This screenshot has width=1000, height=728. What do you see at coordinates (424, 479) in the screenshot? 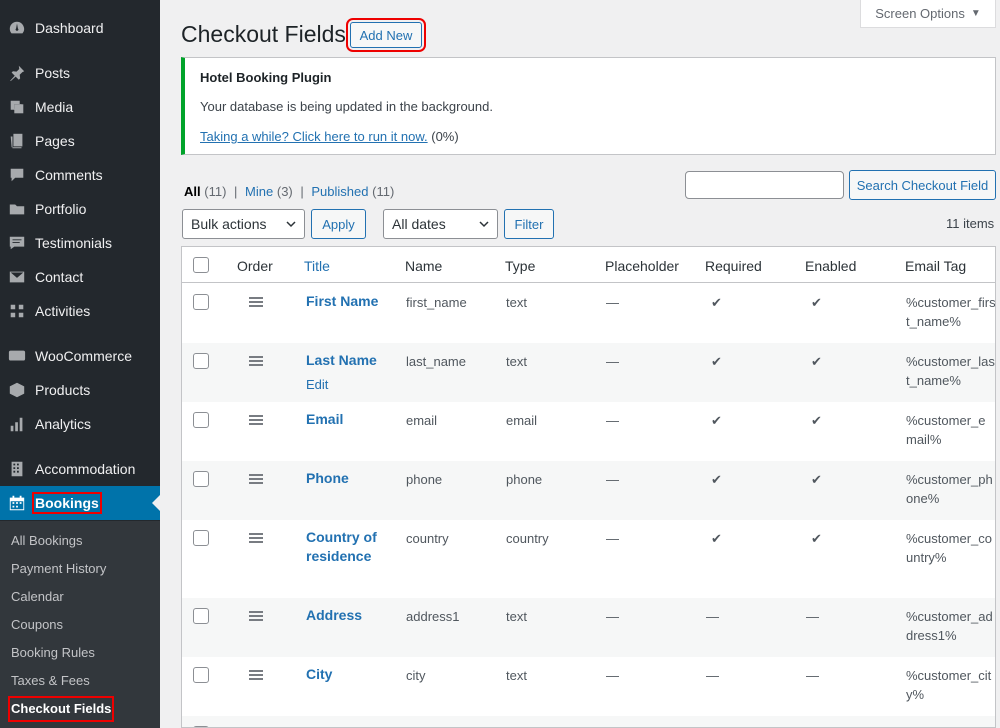
I see `field-name: phone` at bounding box center [424, 479].